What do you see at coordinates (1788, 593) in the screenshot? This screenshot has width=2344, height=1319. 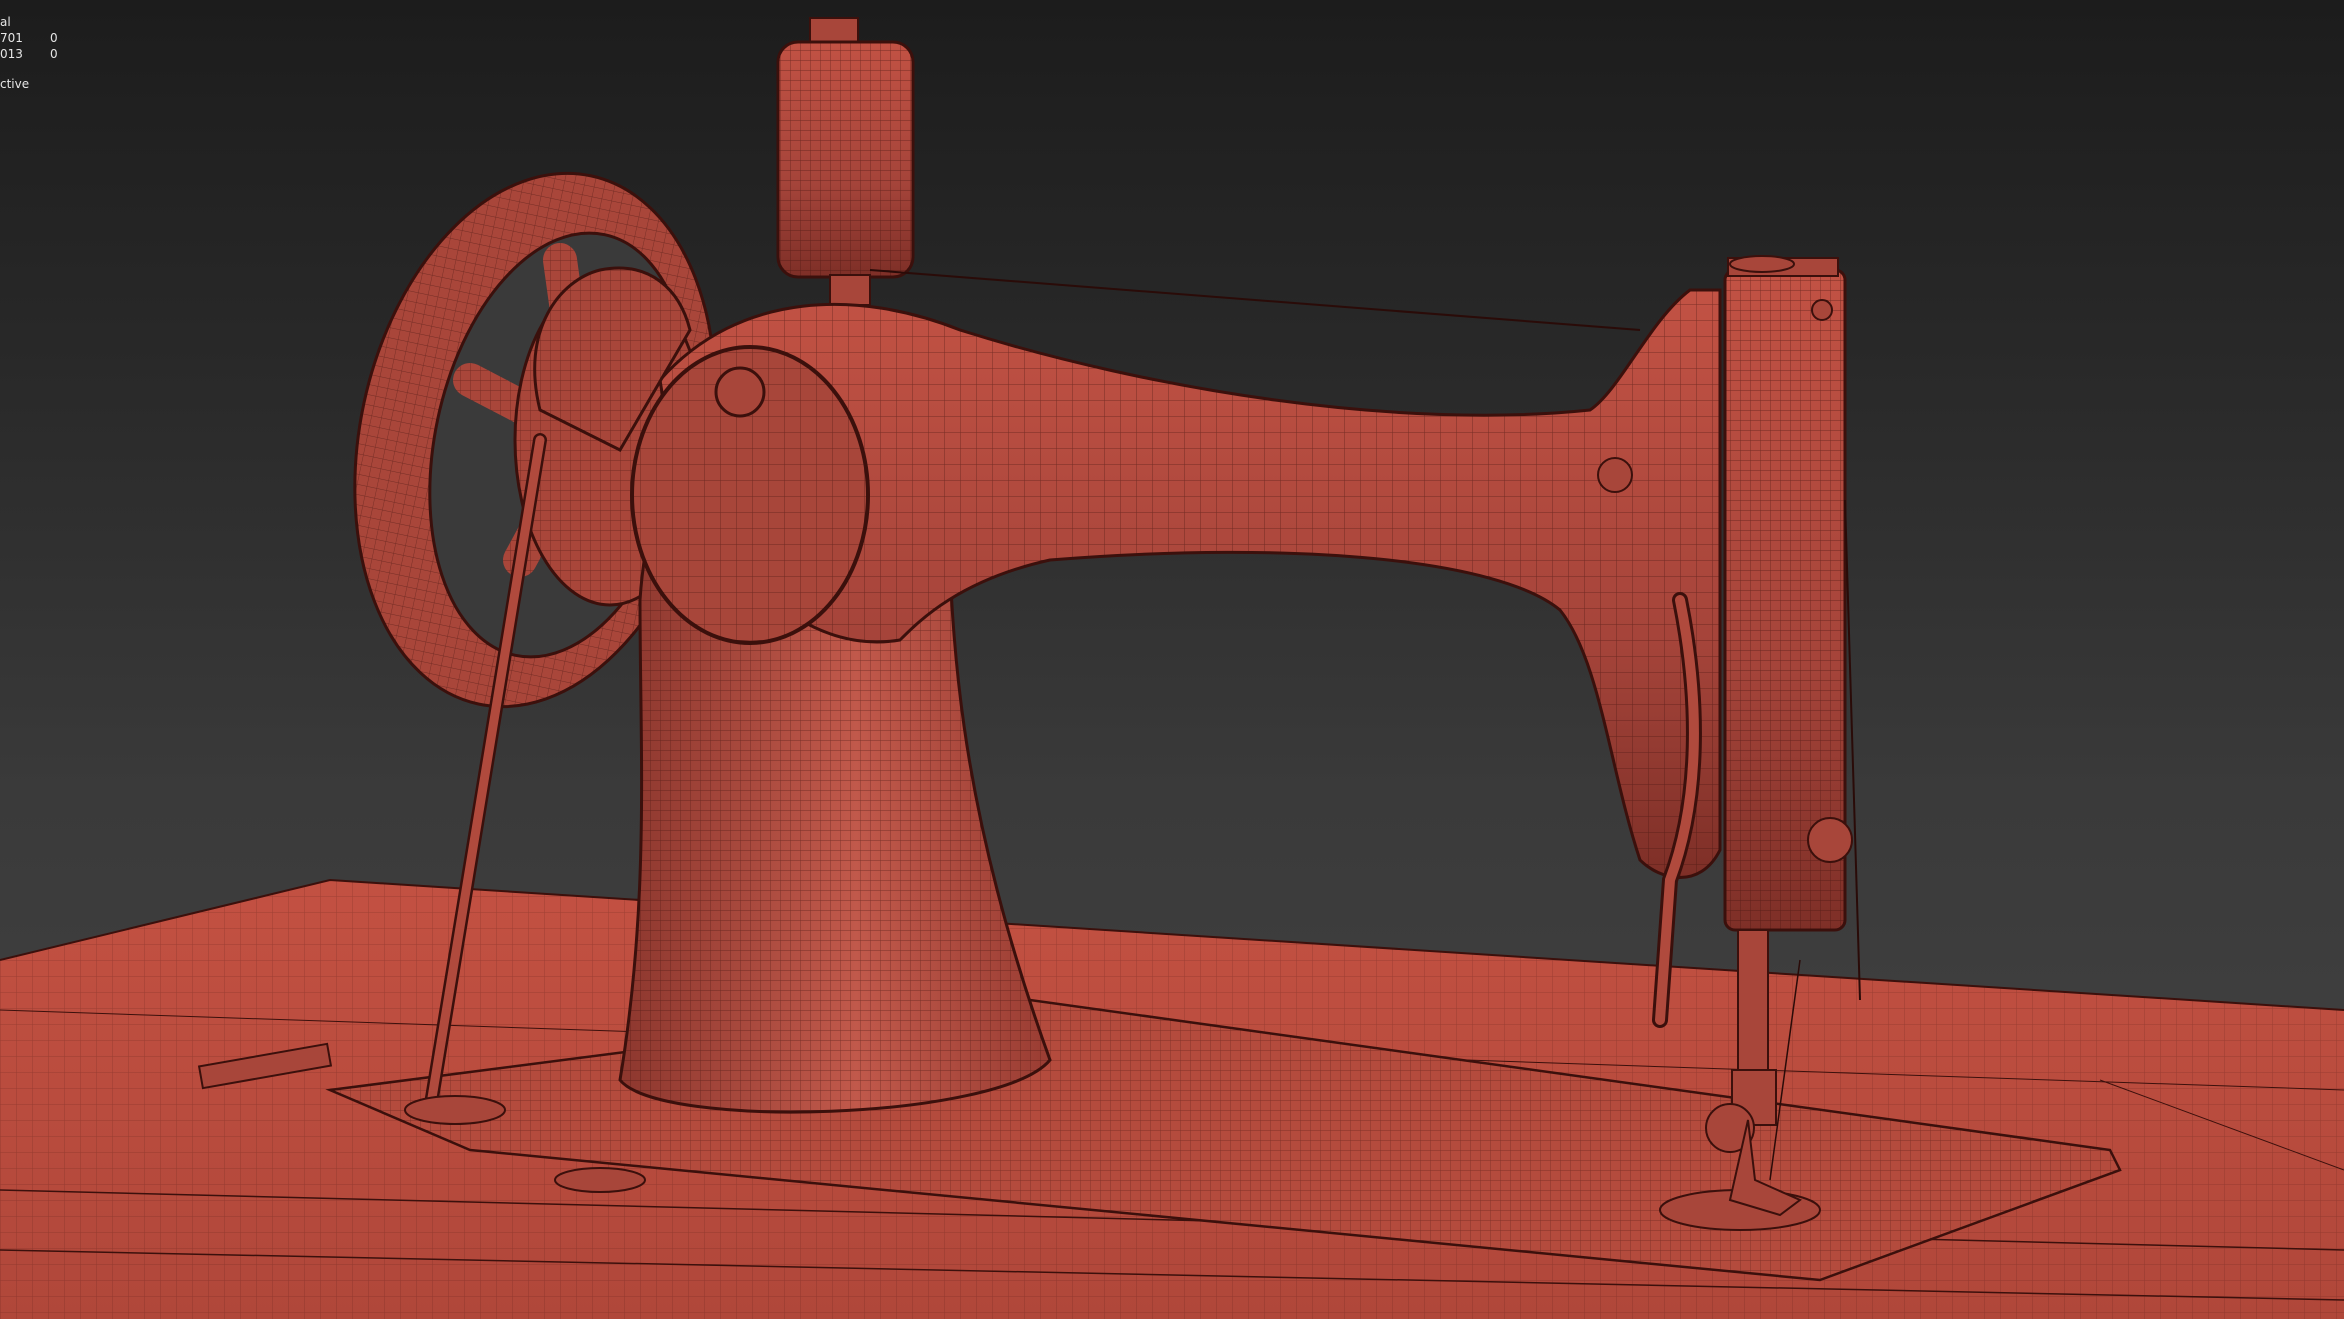 I see `needle-bar-housing` at bounding box center [1788, 593].